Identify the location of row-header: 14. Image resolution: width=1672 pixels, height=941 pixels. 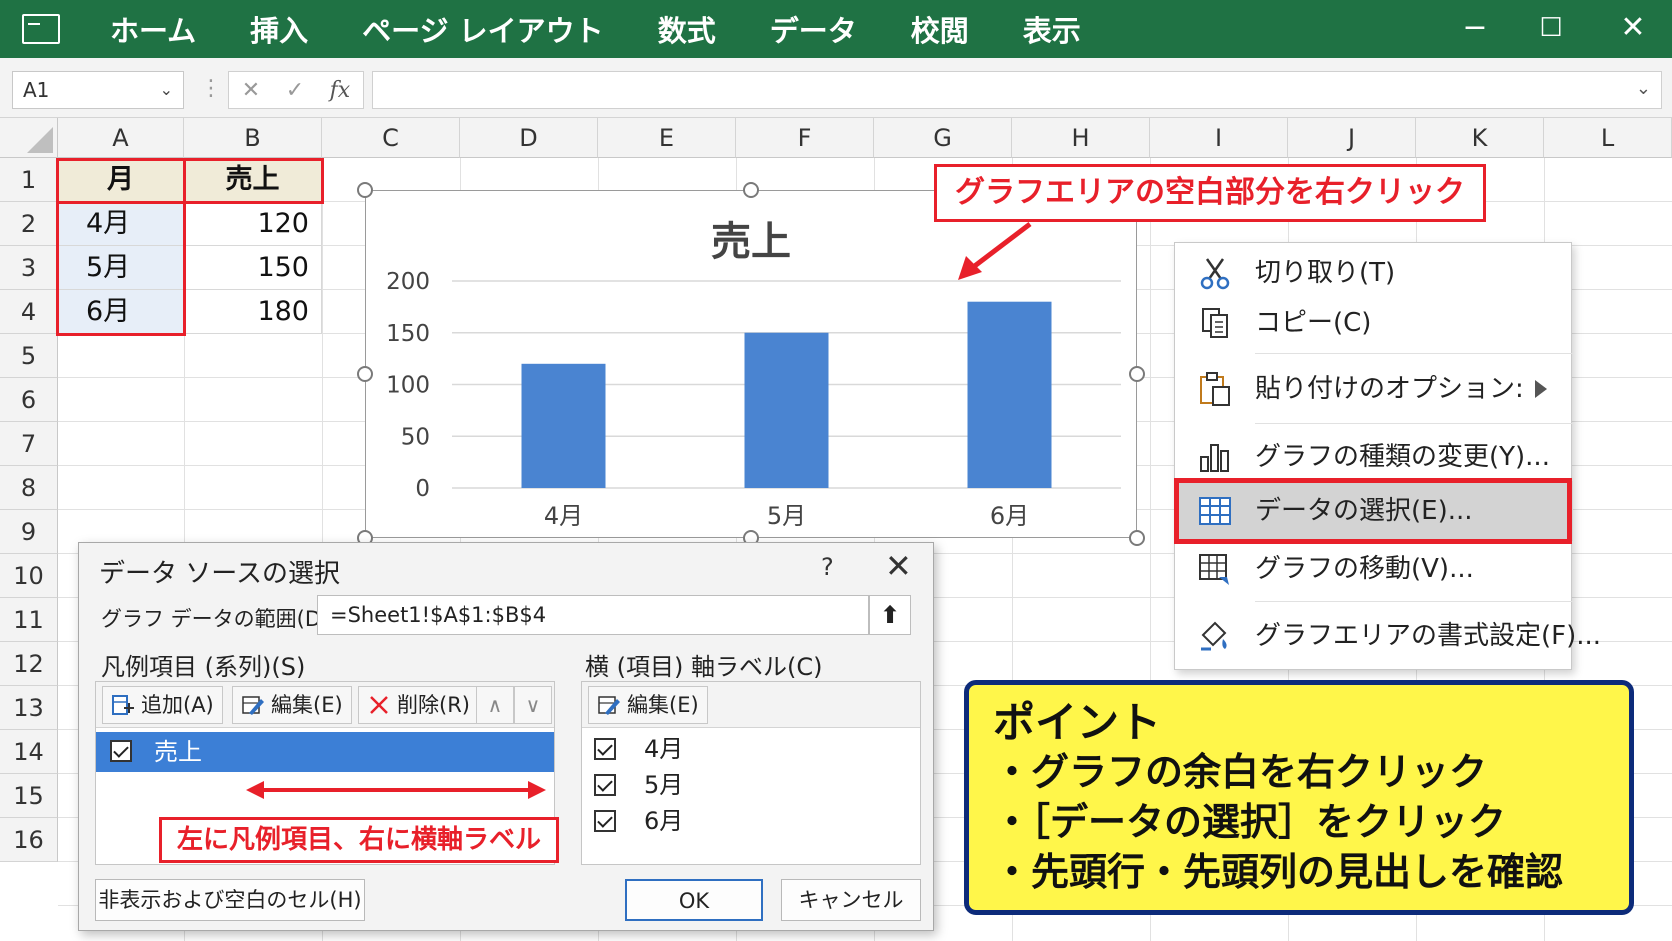
(29, 752).